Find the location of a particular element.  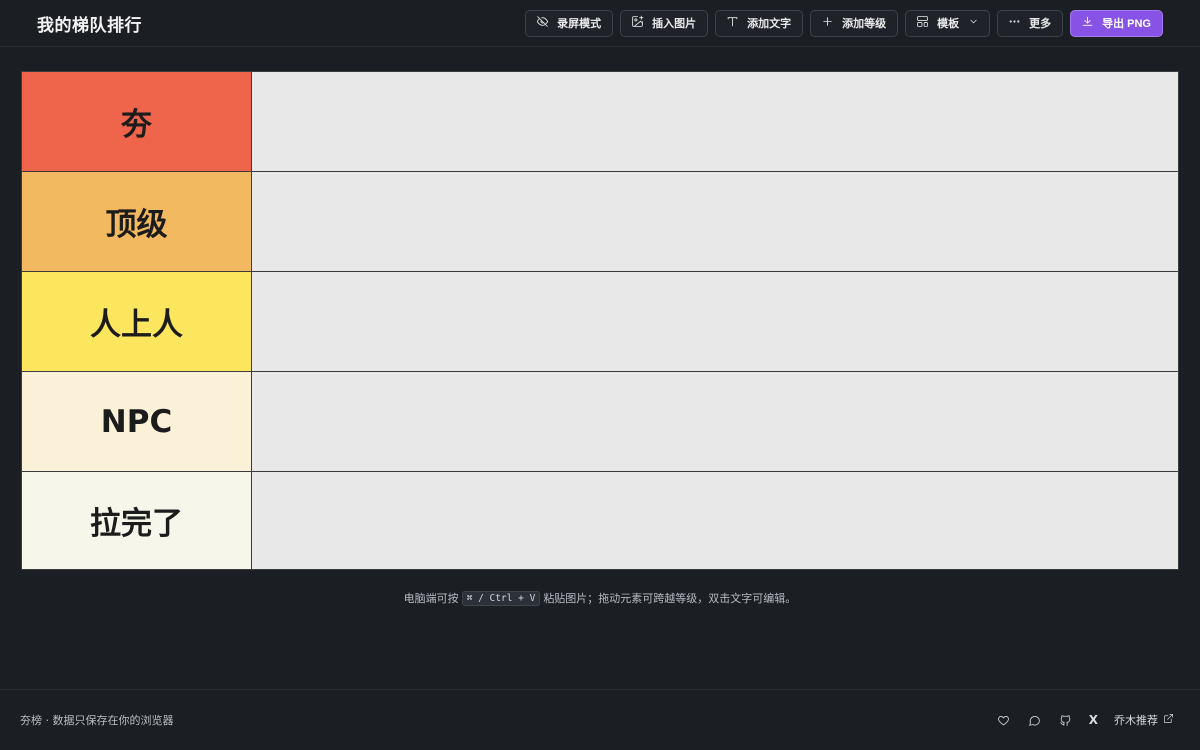

footer-links: X 乔木推荐 is located at coordinates (1085, 720).